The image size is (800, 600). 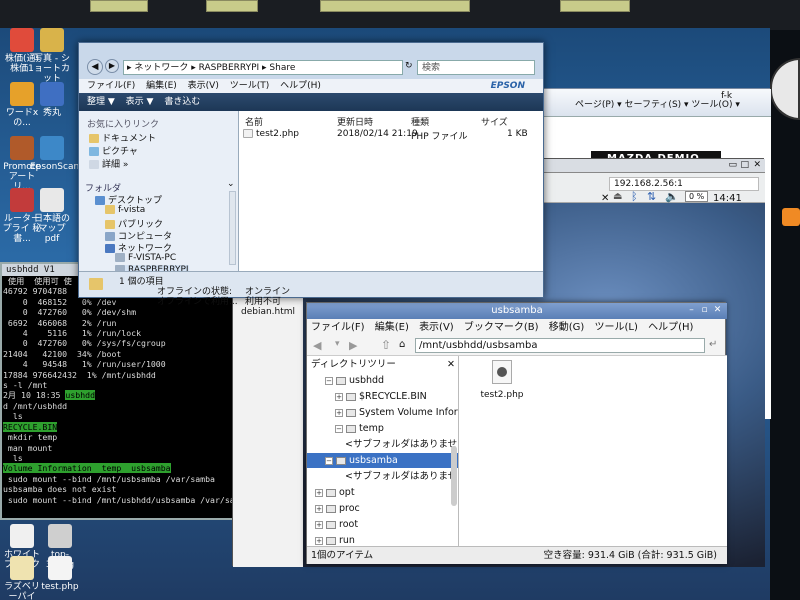 I want to click on network-icon: ⇅, so click(x=651, y=196).